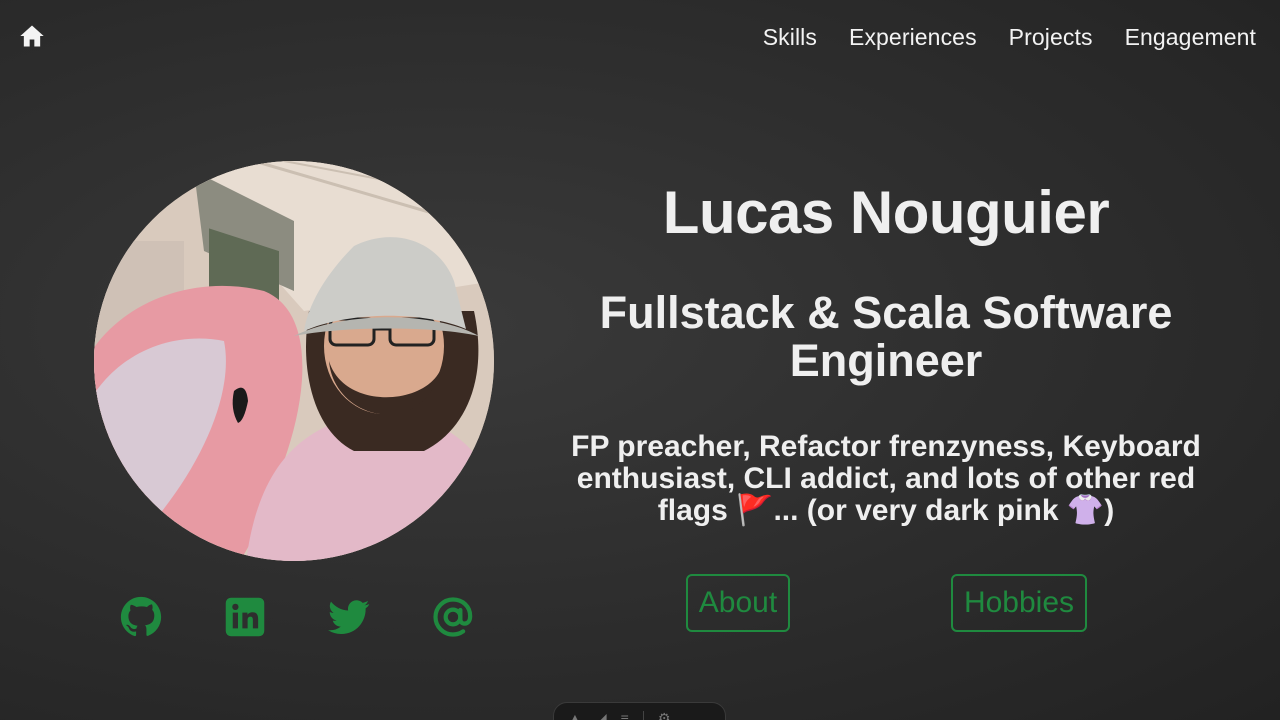 The height and width of the screenshot is (720, 1280). Describe the element at coordinates (625, 715) in the screenshot. I see `toolbar-icon: ≡` at that location.